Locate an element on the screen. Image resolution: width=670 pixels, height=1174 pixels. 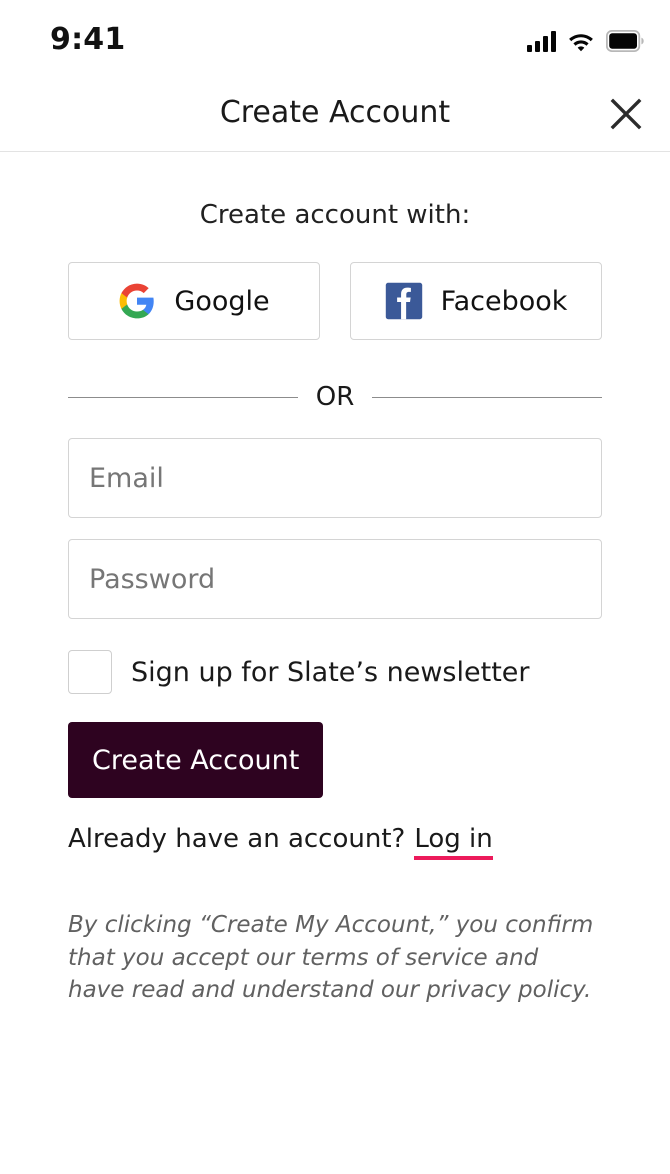
login-prompt-row: Already have an account? Log in is located at coordinates (335, 842).